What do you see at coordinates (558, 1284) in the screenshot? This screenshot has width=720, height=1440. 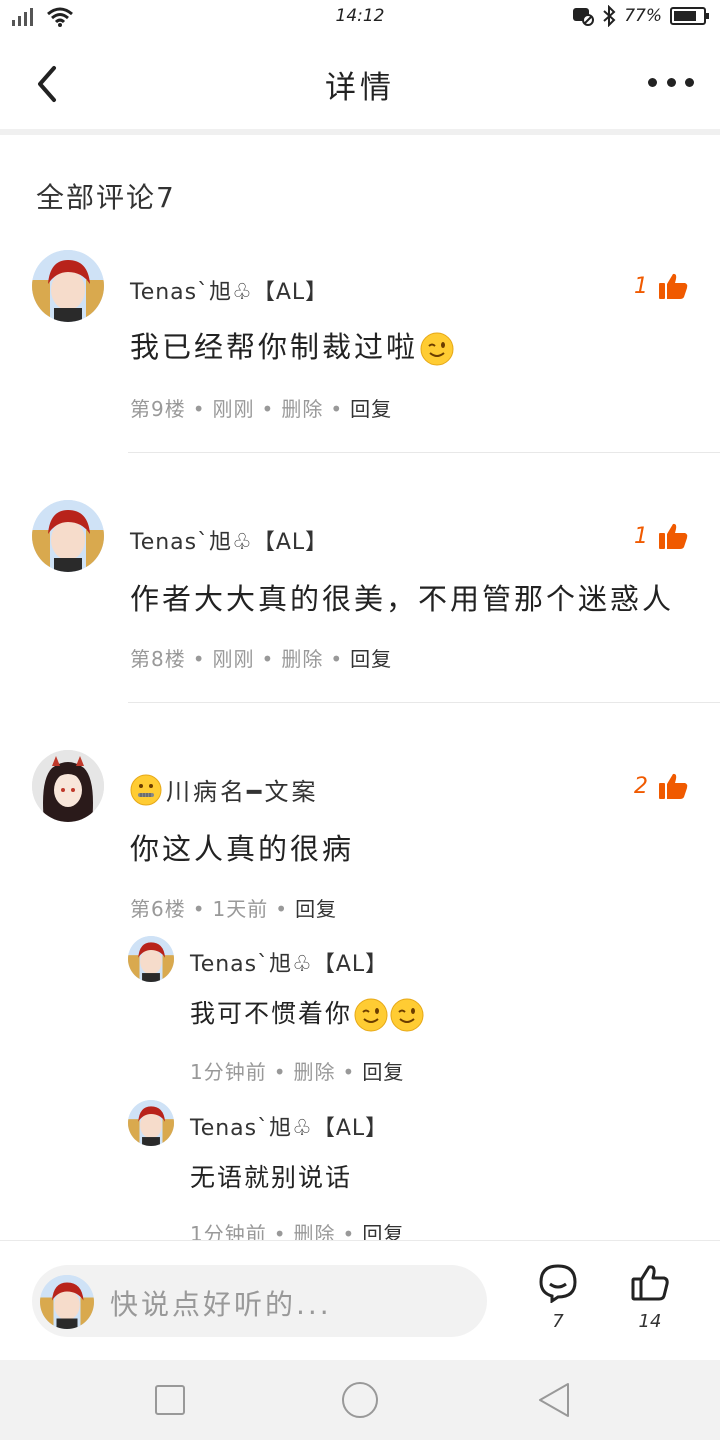 I see `comment-bubble-icon` at bounding box center [558, 1284].